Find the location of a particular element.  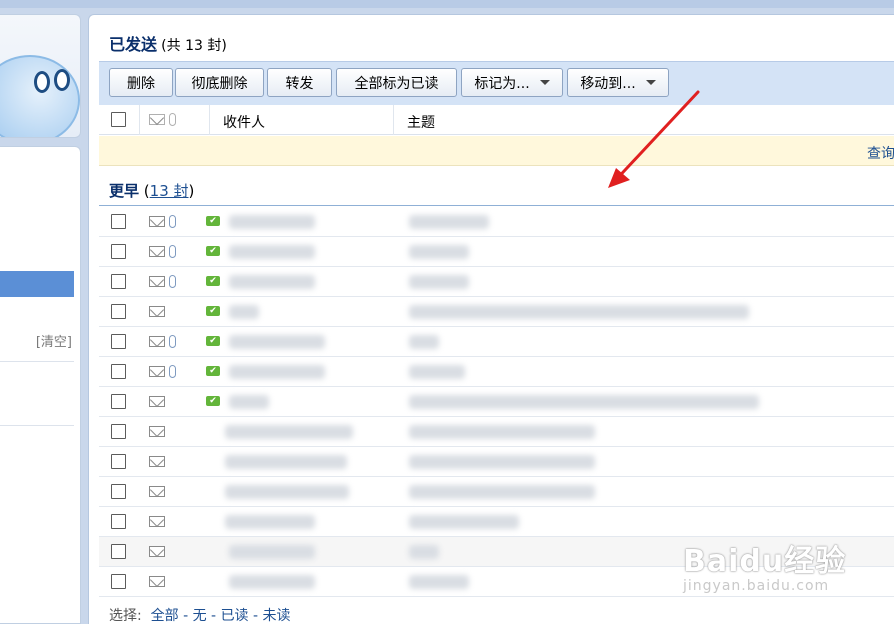

penguin-eye-right is located at coordinates (62, 80).